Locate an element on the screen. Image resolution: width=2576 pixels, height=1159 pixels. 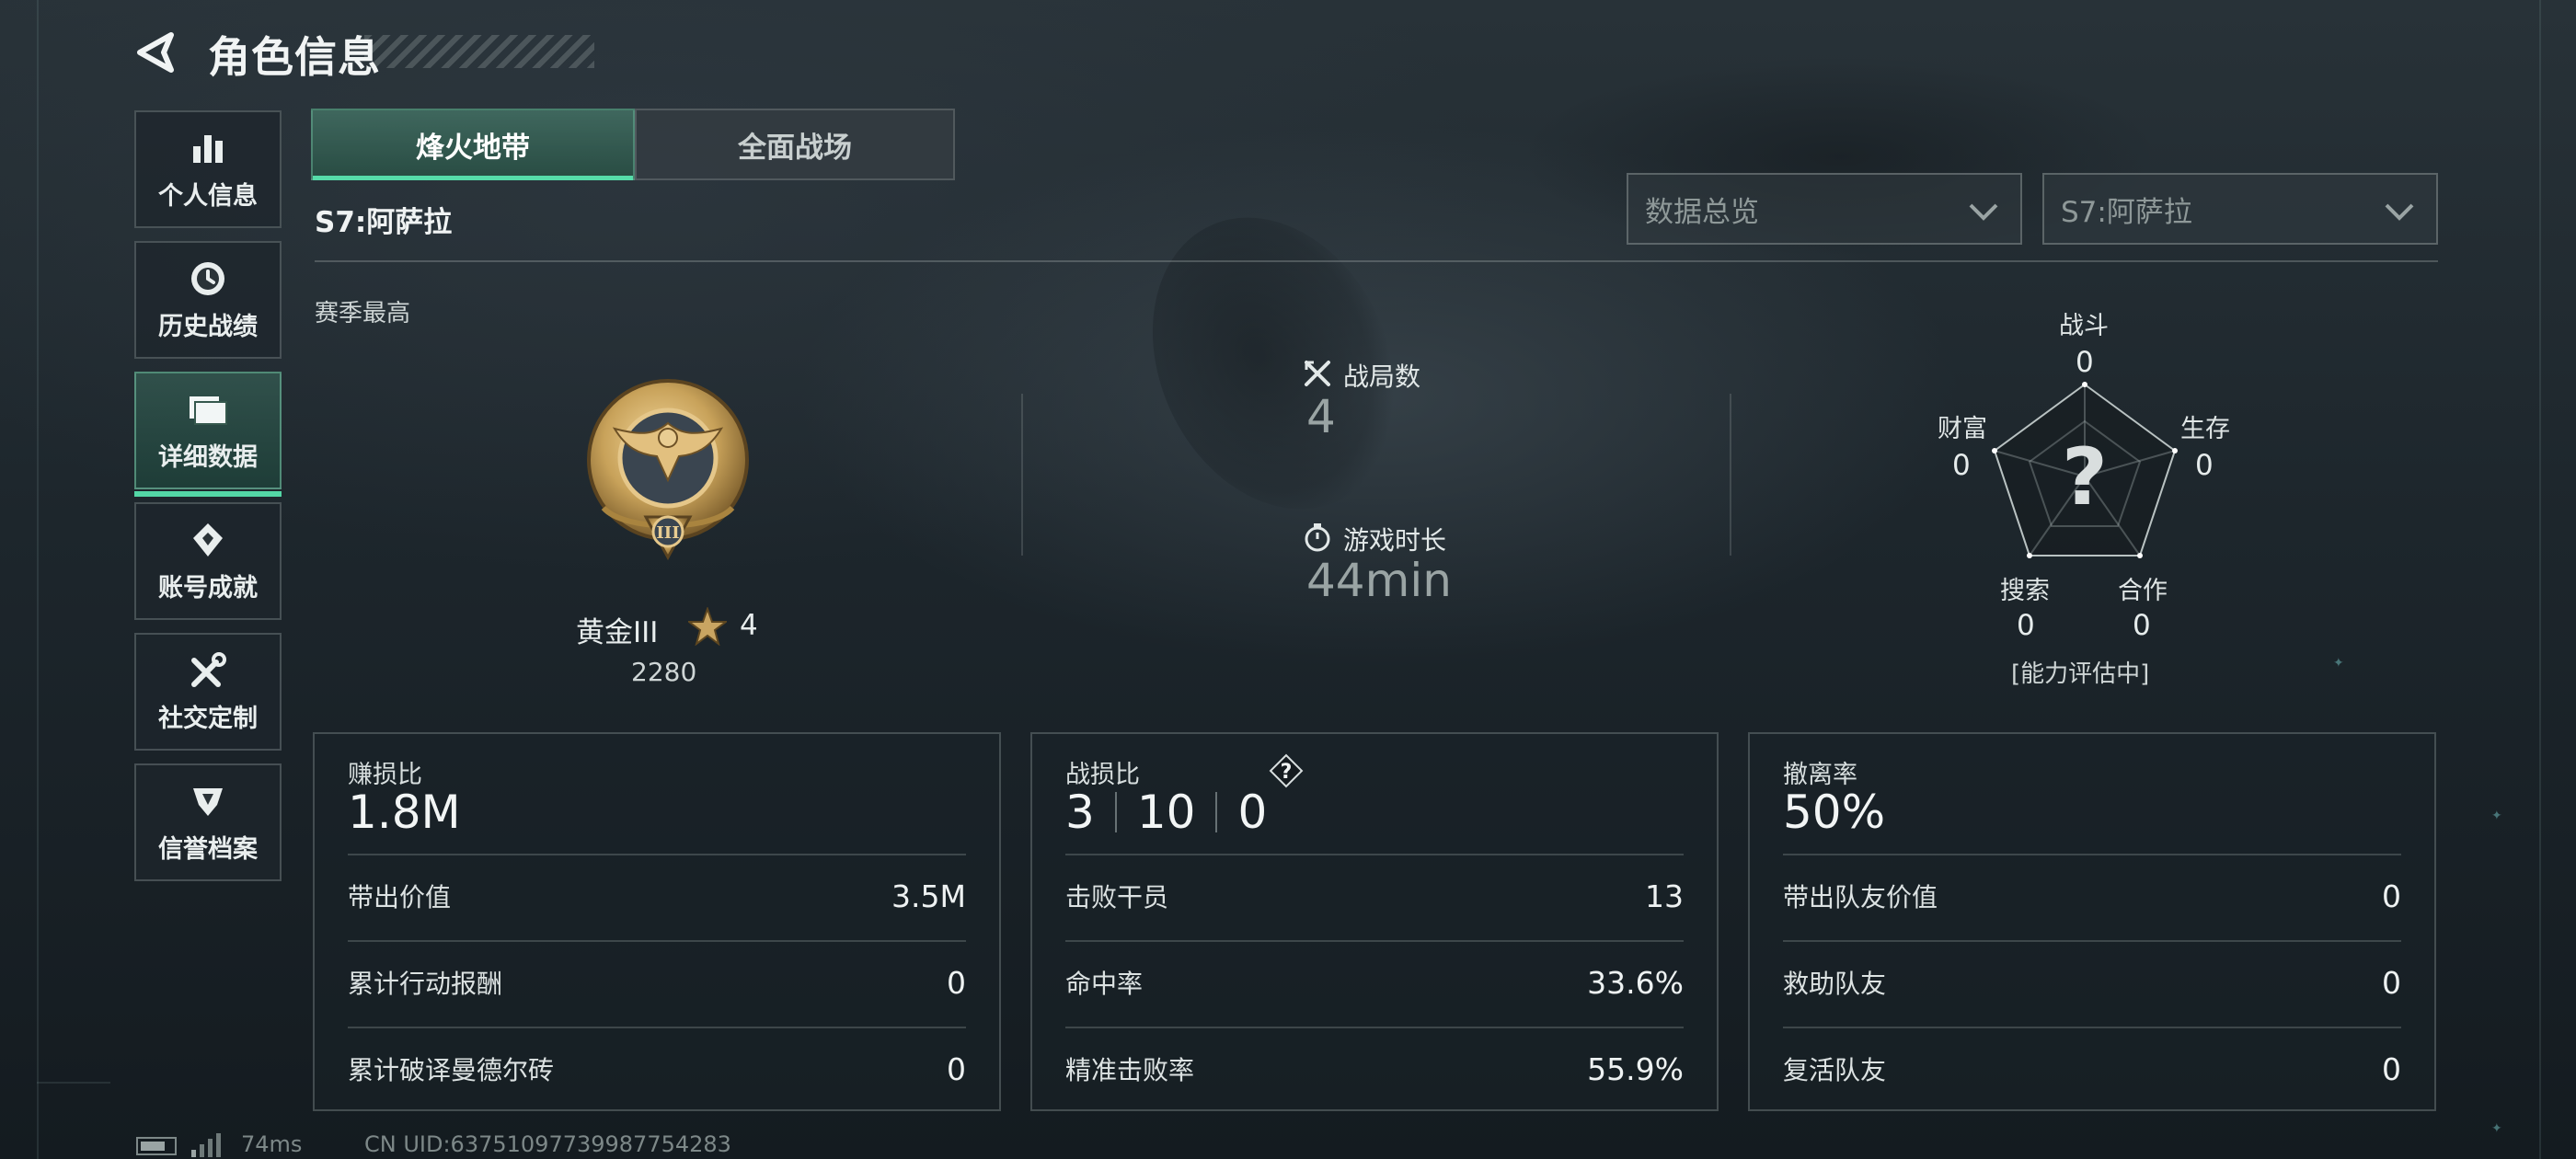
row-value: 33.6% is located at coordinates (1635, 982).